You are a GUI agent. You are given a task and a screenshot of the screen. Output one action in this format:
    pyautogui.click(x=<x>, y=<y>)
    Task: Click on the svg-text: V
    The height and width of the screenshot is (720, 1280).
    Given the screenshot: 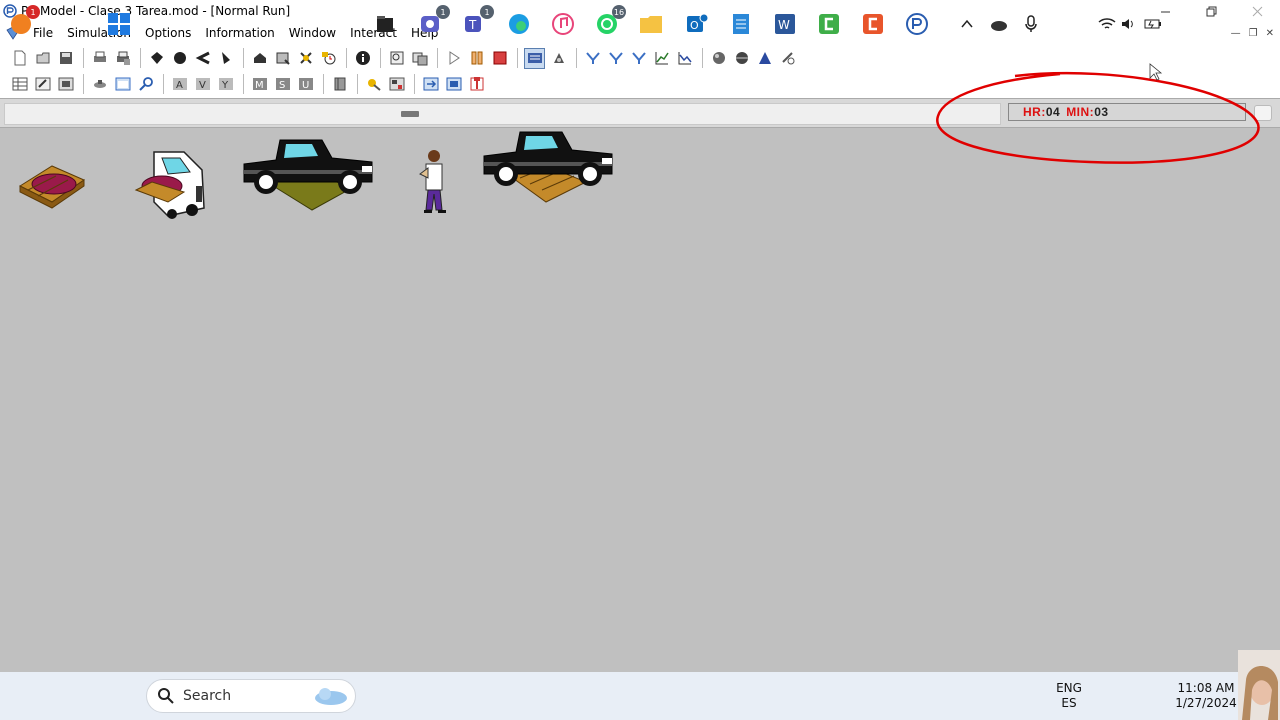 What is the action you would take?
    pyautogui.click(x=202, y=85)
    